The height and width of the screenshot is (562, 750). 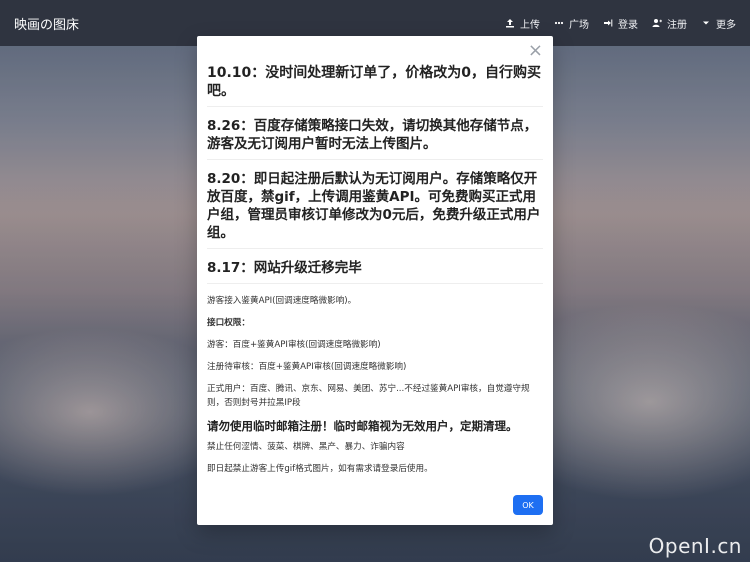 What do you see at coordinates (706, 23) in the screenshot?
I see `caret-down-icon` at bounding box center [706, 23].